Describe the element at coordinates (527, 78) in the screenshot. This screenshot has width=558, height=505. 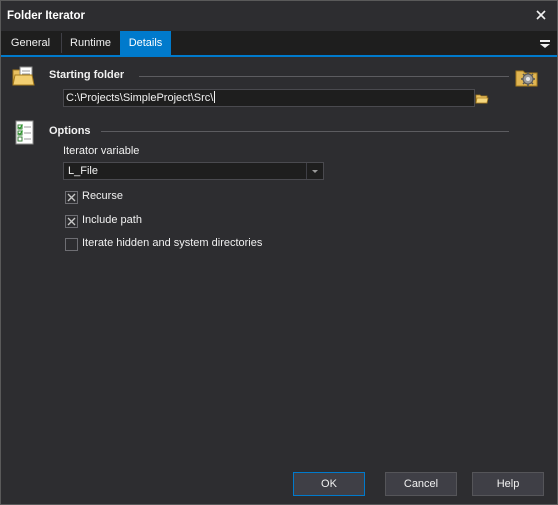
I see `folder-settings-icon` at that location.